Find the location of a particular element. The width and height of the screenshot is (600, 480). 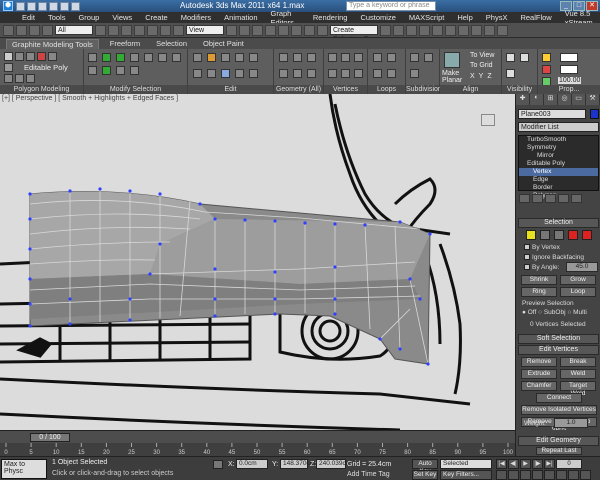

panel-label-align: Align is located at coordinates (470, 89).